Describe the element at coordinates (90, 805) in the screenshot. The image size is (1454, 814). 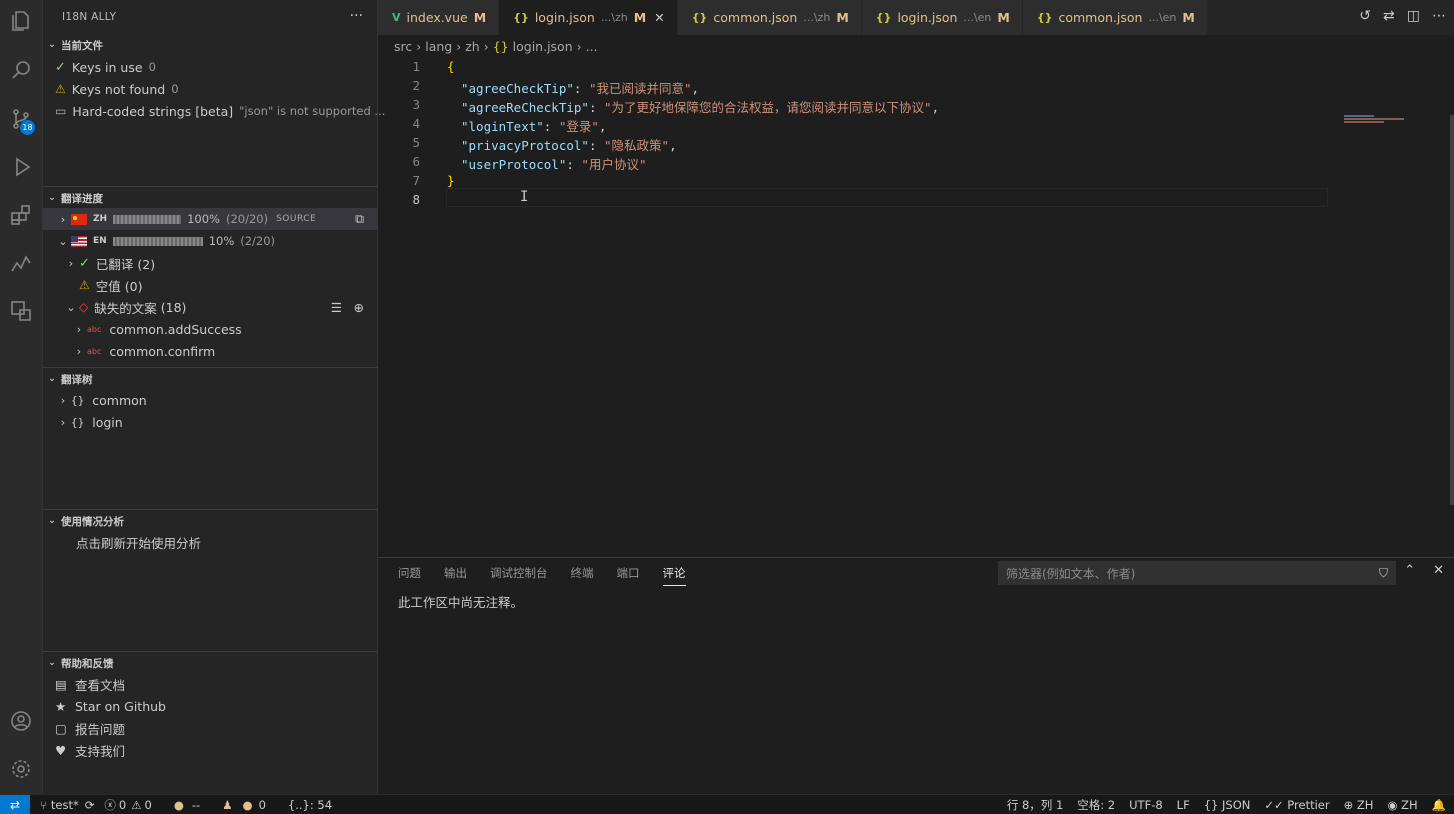
I see `sync-icon: ⟳` at that location.